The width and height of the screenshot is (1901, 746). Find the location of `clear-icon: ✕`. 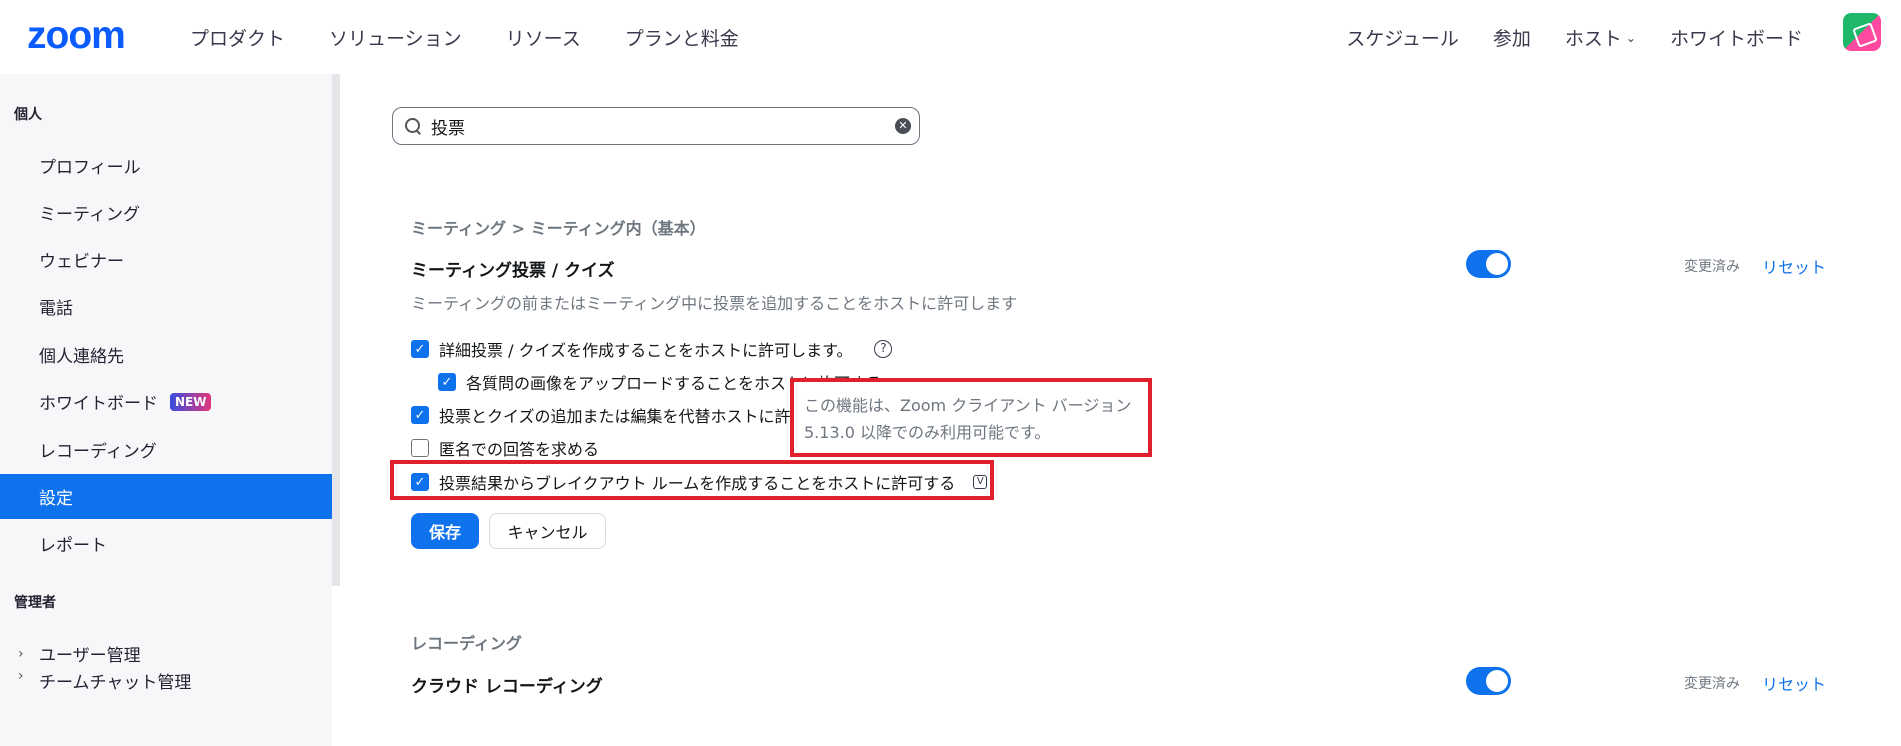

clear-icon: ✕ is located at coordinates (903, 126).